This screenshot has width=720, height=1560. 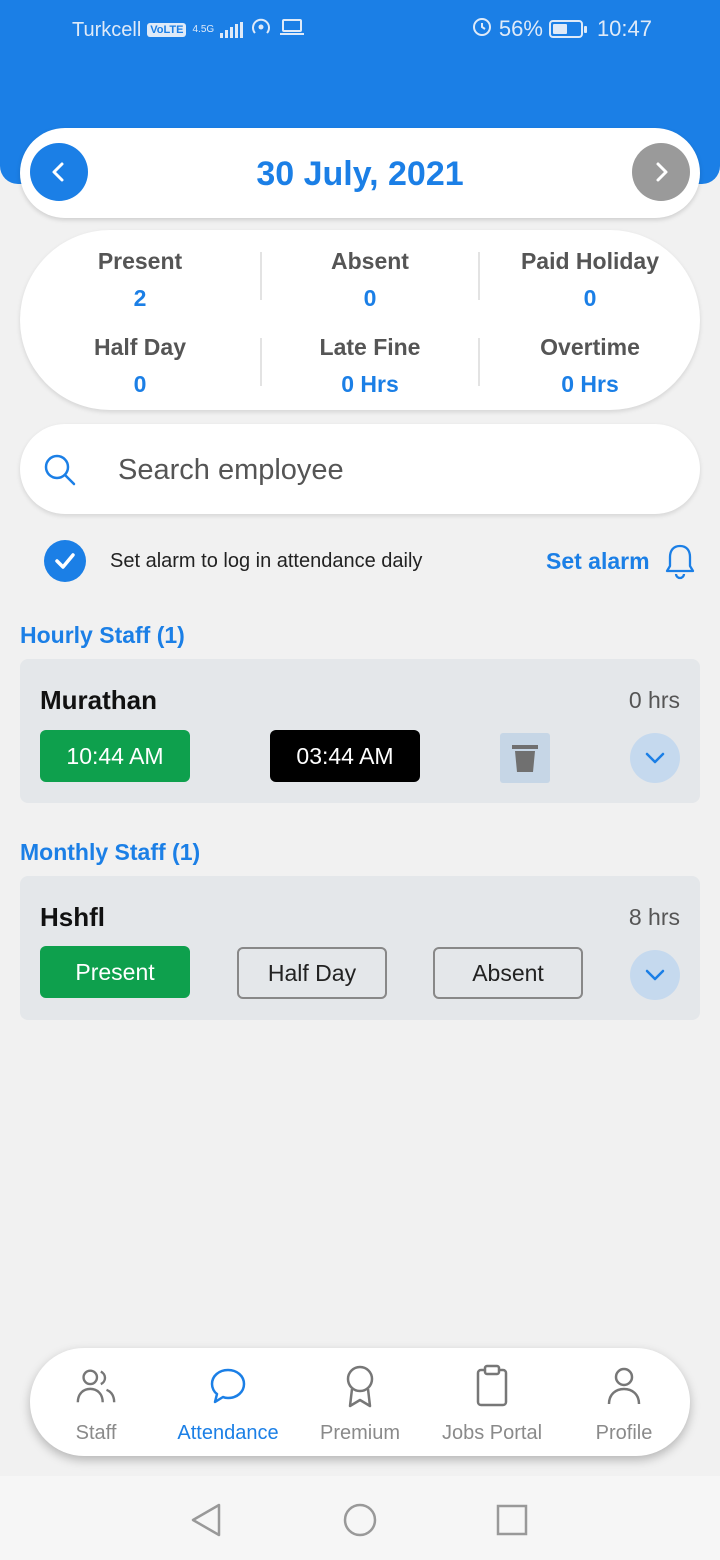 What do you see at coordinates (167, 30) in the screenshot?
I see `volte-badge: VoLTE` at bounding box center [167, 30].